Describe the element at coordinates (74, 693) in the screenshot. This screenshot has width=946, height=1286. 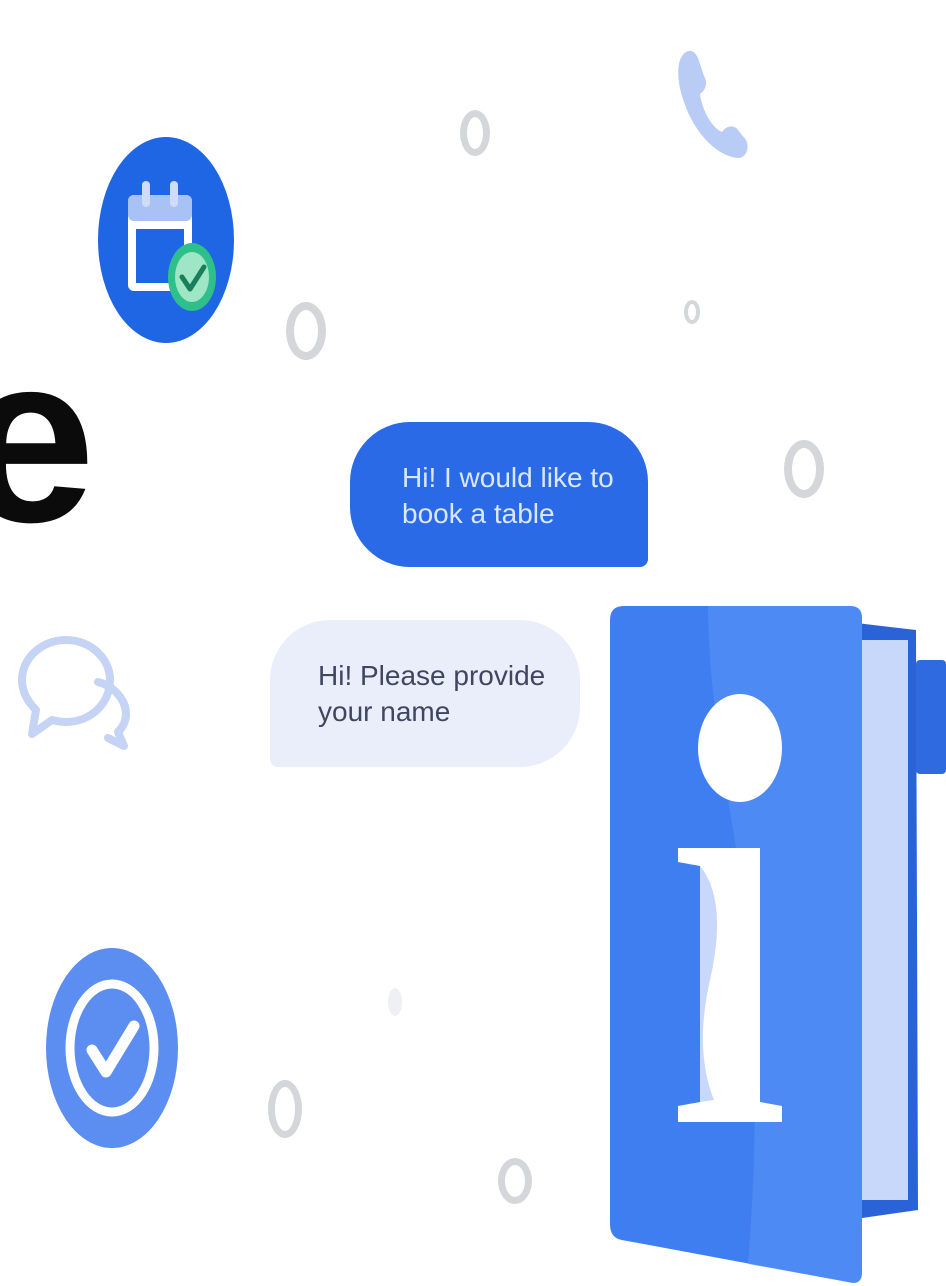
I see `chat-bubbles-icon` at that location.